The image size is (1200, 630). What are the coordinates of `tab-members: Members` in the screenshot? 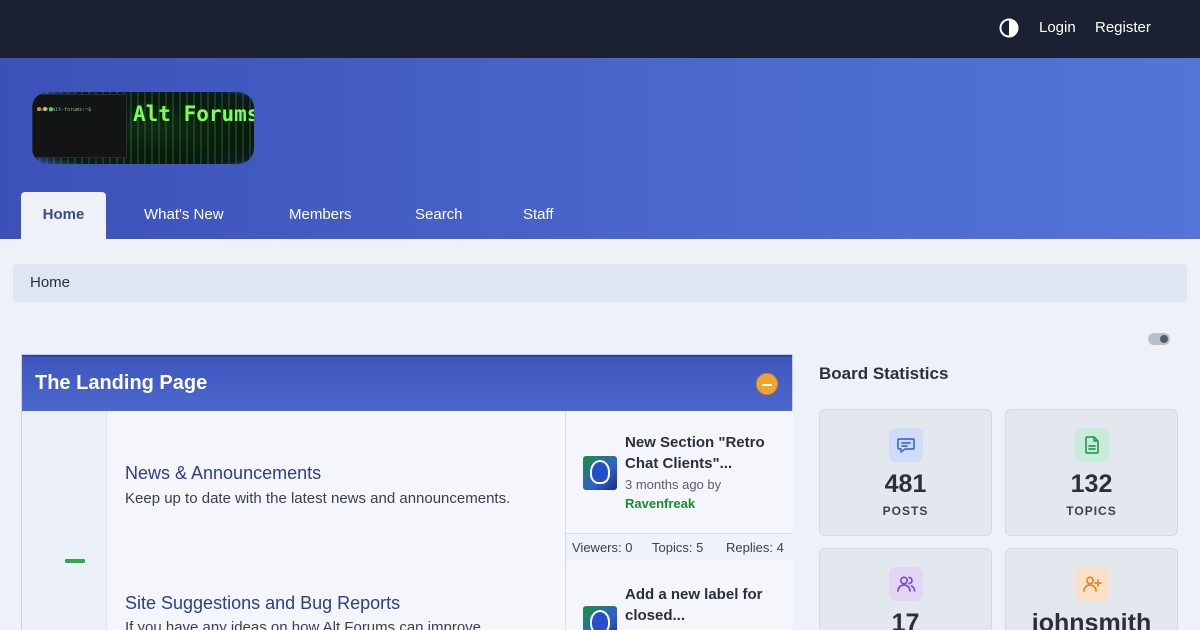 It's located at (320, 215).